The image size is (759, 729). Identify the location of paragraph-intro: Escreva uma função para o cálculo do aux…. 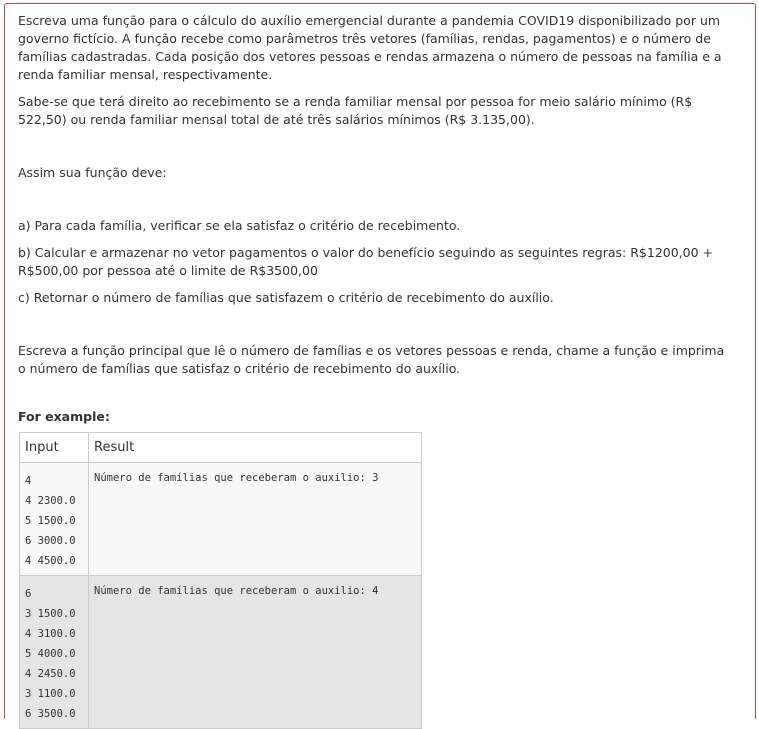
(370, 47).